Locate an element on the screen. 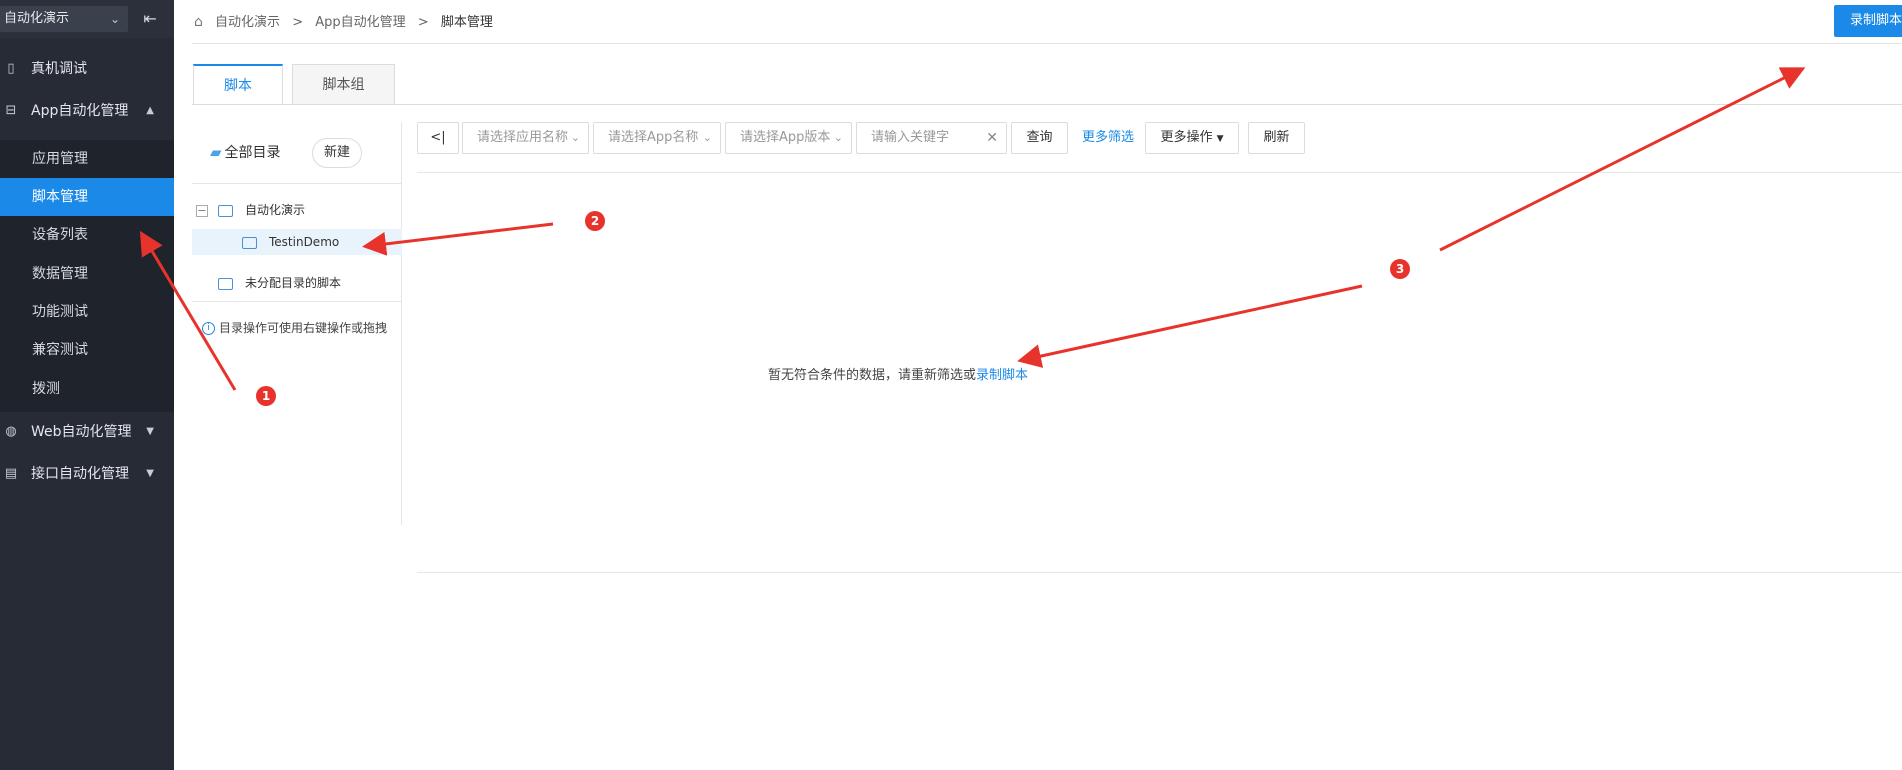  app-select: 请选择App名称 ⌄ is located at coordinates (657, 138).